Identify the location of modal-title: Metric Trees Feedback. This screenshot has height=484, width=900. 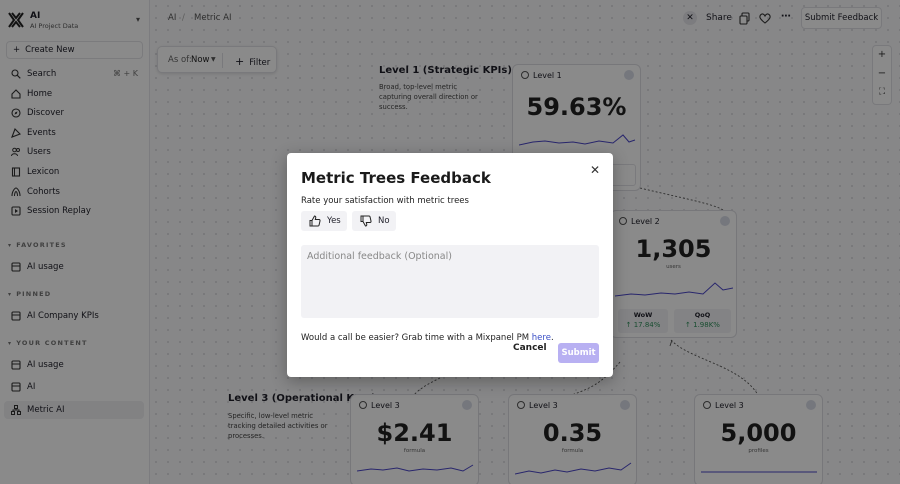
(396, 178).